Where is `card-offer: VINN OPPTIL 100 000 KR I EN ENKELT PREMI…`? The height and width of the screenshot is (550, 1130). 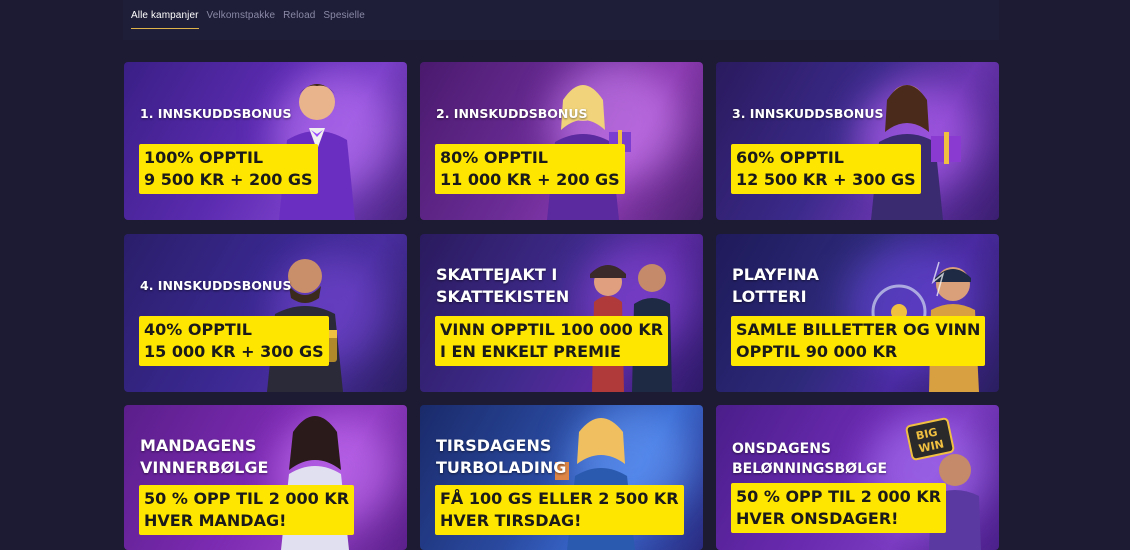 card-offer: VINN OPPTIL 100 000 KR I EN ENKELT PREMI… is located at coordinates (552, 341).